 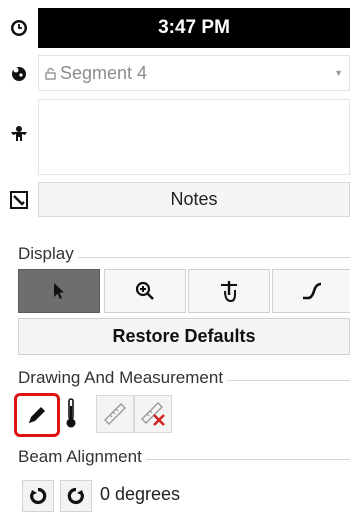 I want to click on patient-icon, so click(x=19, y=134).